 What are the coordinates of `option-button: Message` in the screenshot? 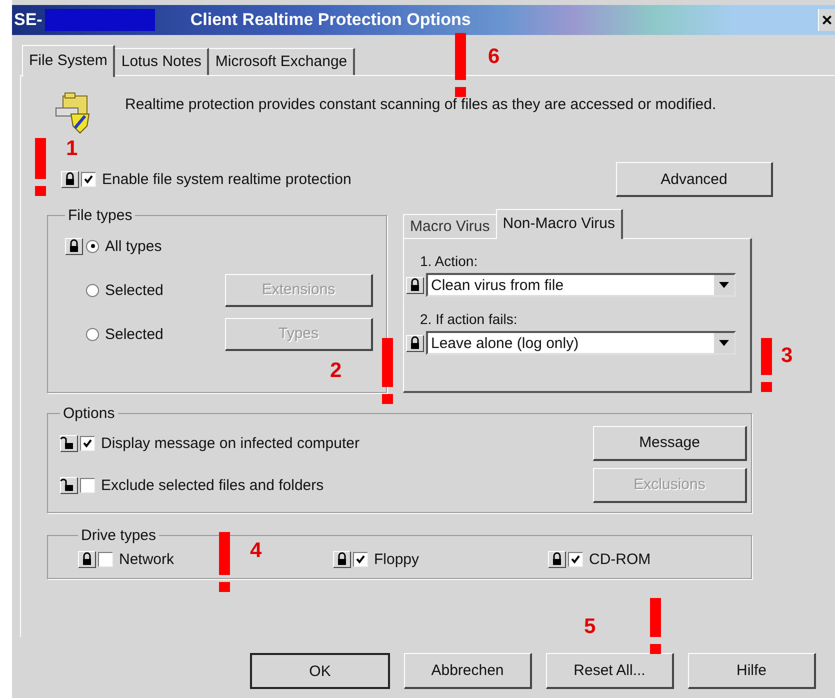 It's located at (670, 443).